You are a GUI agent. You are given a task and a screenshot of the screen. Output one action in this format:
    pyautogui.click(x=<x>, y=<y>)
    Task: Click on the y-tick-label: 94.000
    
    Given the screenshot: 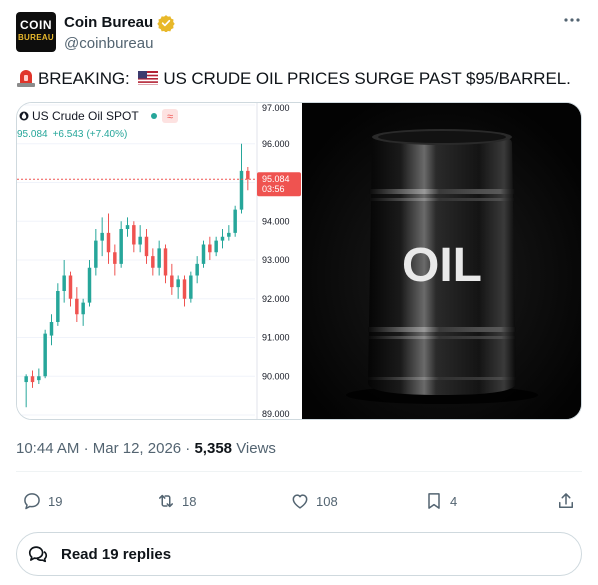 What is the action you would take?
    pyautogui.click(x=276, y=221)
    